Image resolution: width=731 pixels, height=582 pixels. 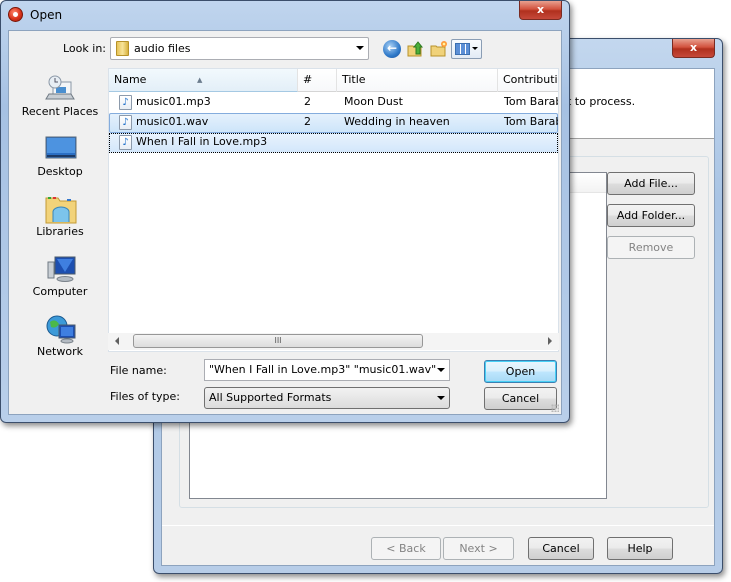 What do you see at coordinates (84, 48) in the screenshot?
I see `look-in-label: Look in:` at bounding box center [84, 48].